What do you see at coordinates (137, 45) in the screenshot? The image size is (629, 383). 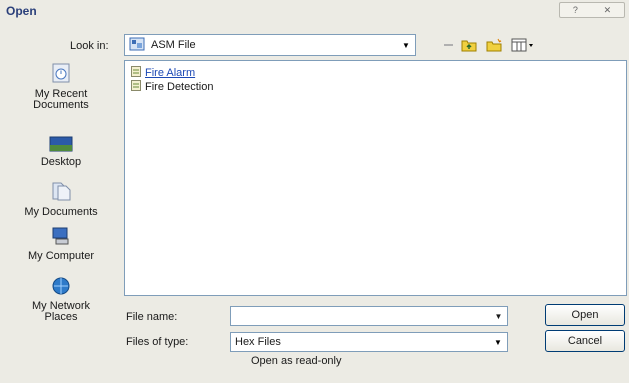 I see `folder-icon` at bounding box center [137, 45].